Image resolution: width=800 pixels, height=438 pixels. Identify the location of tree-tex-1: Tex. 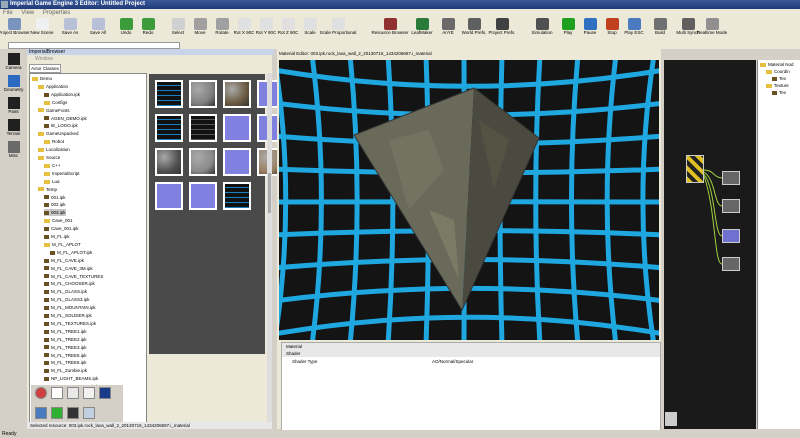
(779, 78).